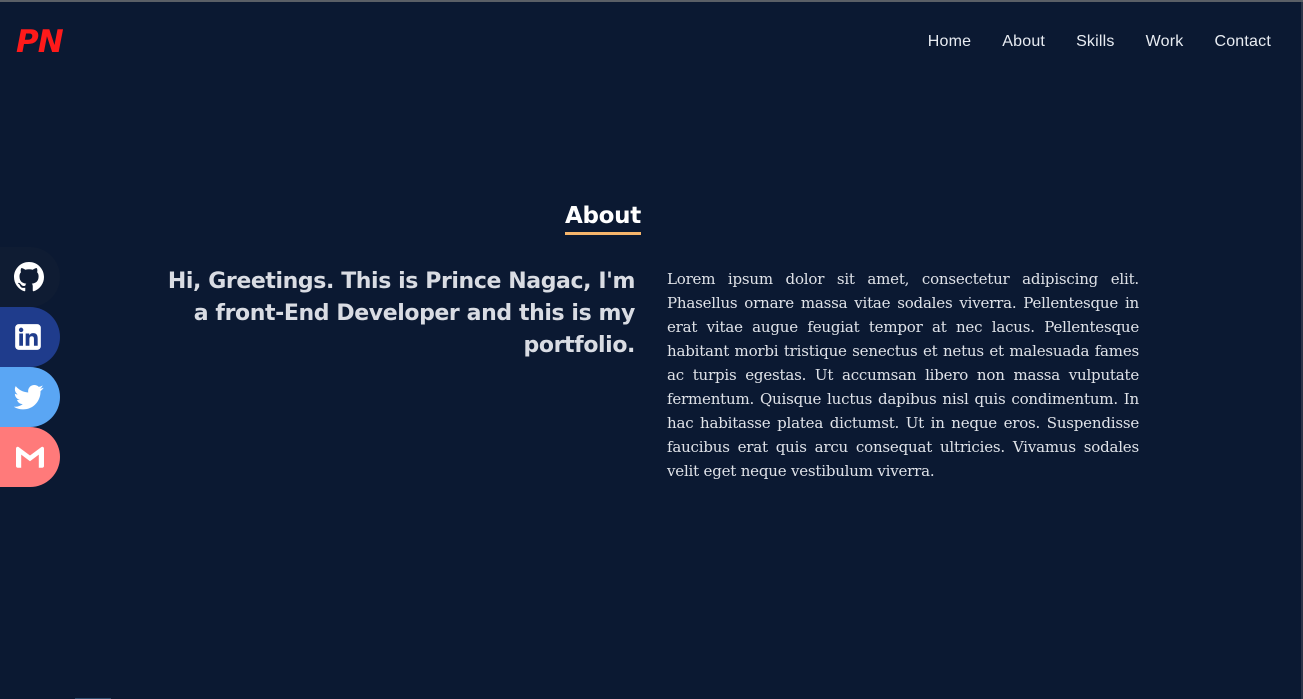 This screenshot has height=699, width=1303. I want to click on twitter-link, so click(30, 397).